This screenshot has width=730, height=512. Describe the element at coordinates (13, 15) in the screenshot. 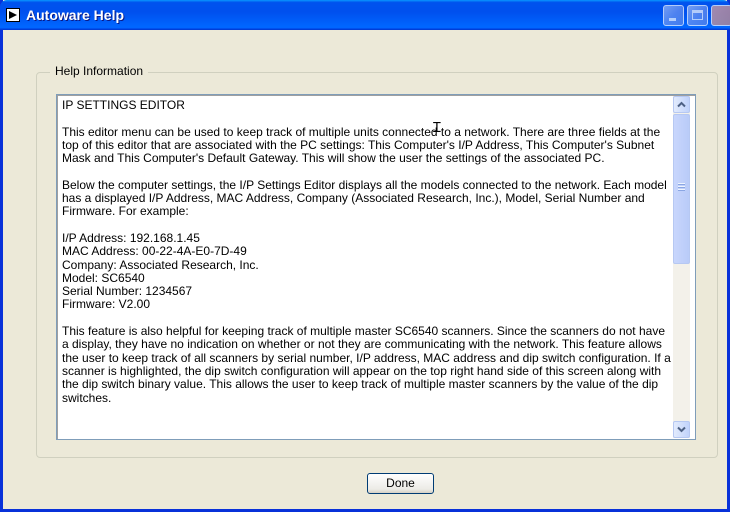

I see `labview-run-icon` at that location.